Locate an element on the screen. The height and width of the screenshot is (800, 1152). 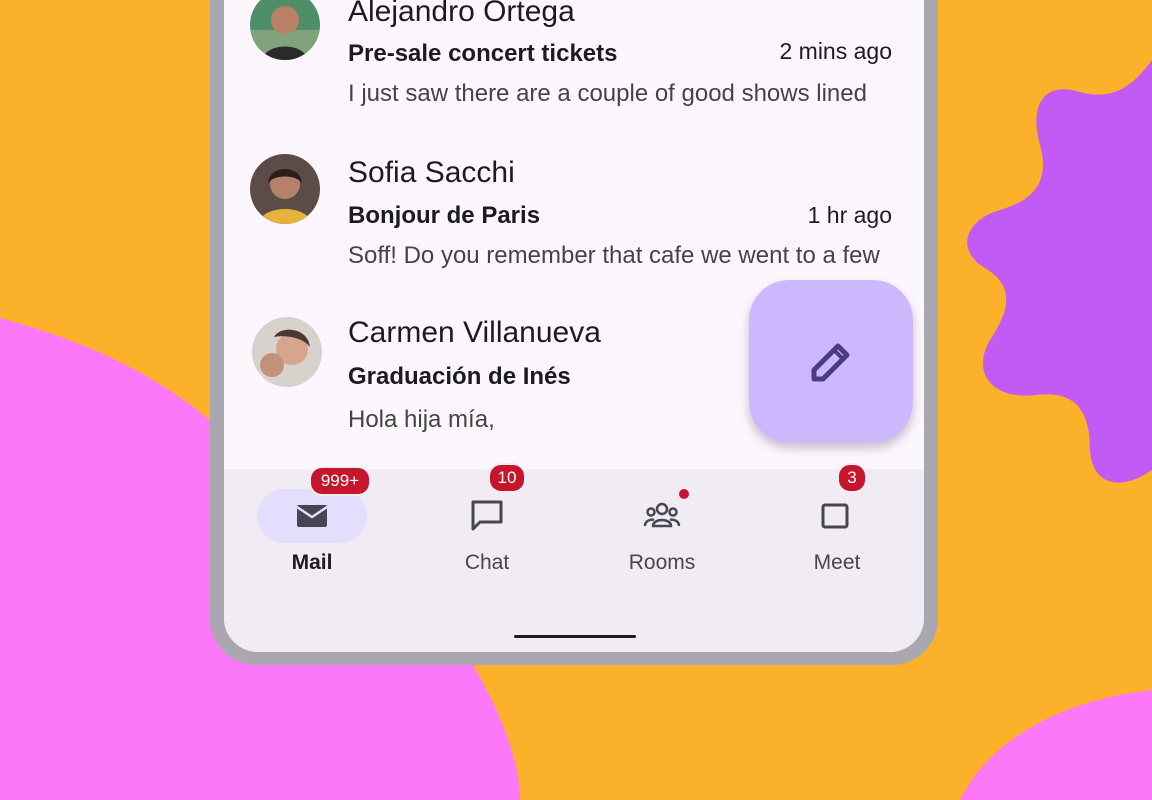
email-sender: Sofia Sacchi is located at coordinates (431, 172).